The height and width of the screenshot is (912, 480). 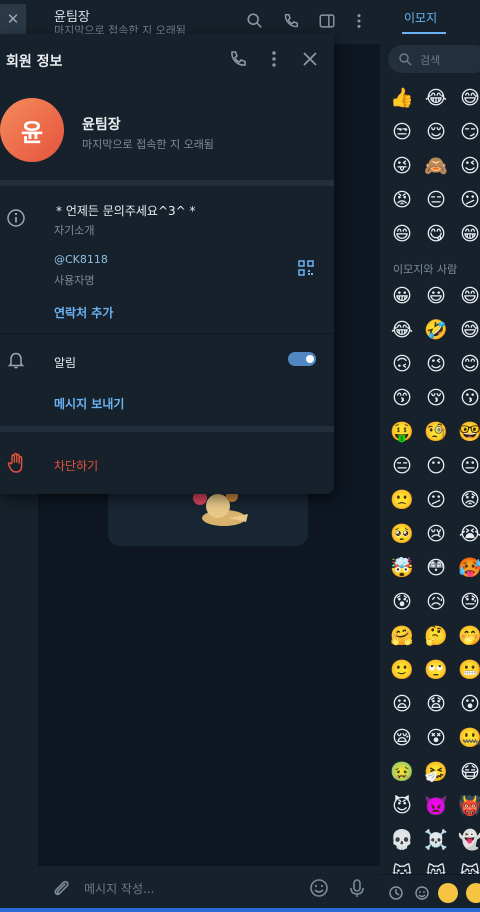 What do you see at coordinates (402, 738) in the screenshot?
I see `emoji-item: 😪` at bounding box center [402, 738].